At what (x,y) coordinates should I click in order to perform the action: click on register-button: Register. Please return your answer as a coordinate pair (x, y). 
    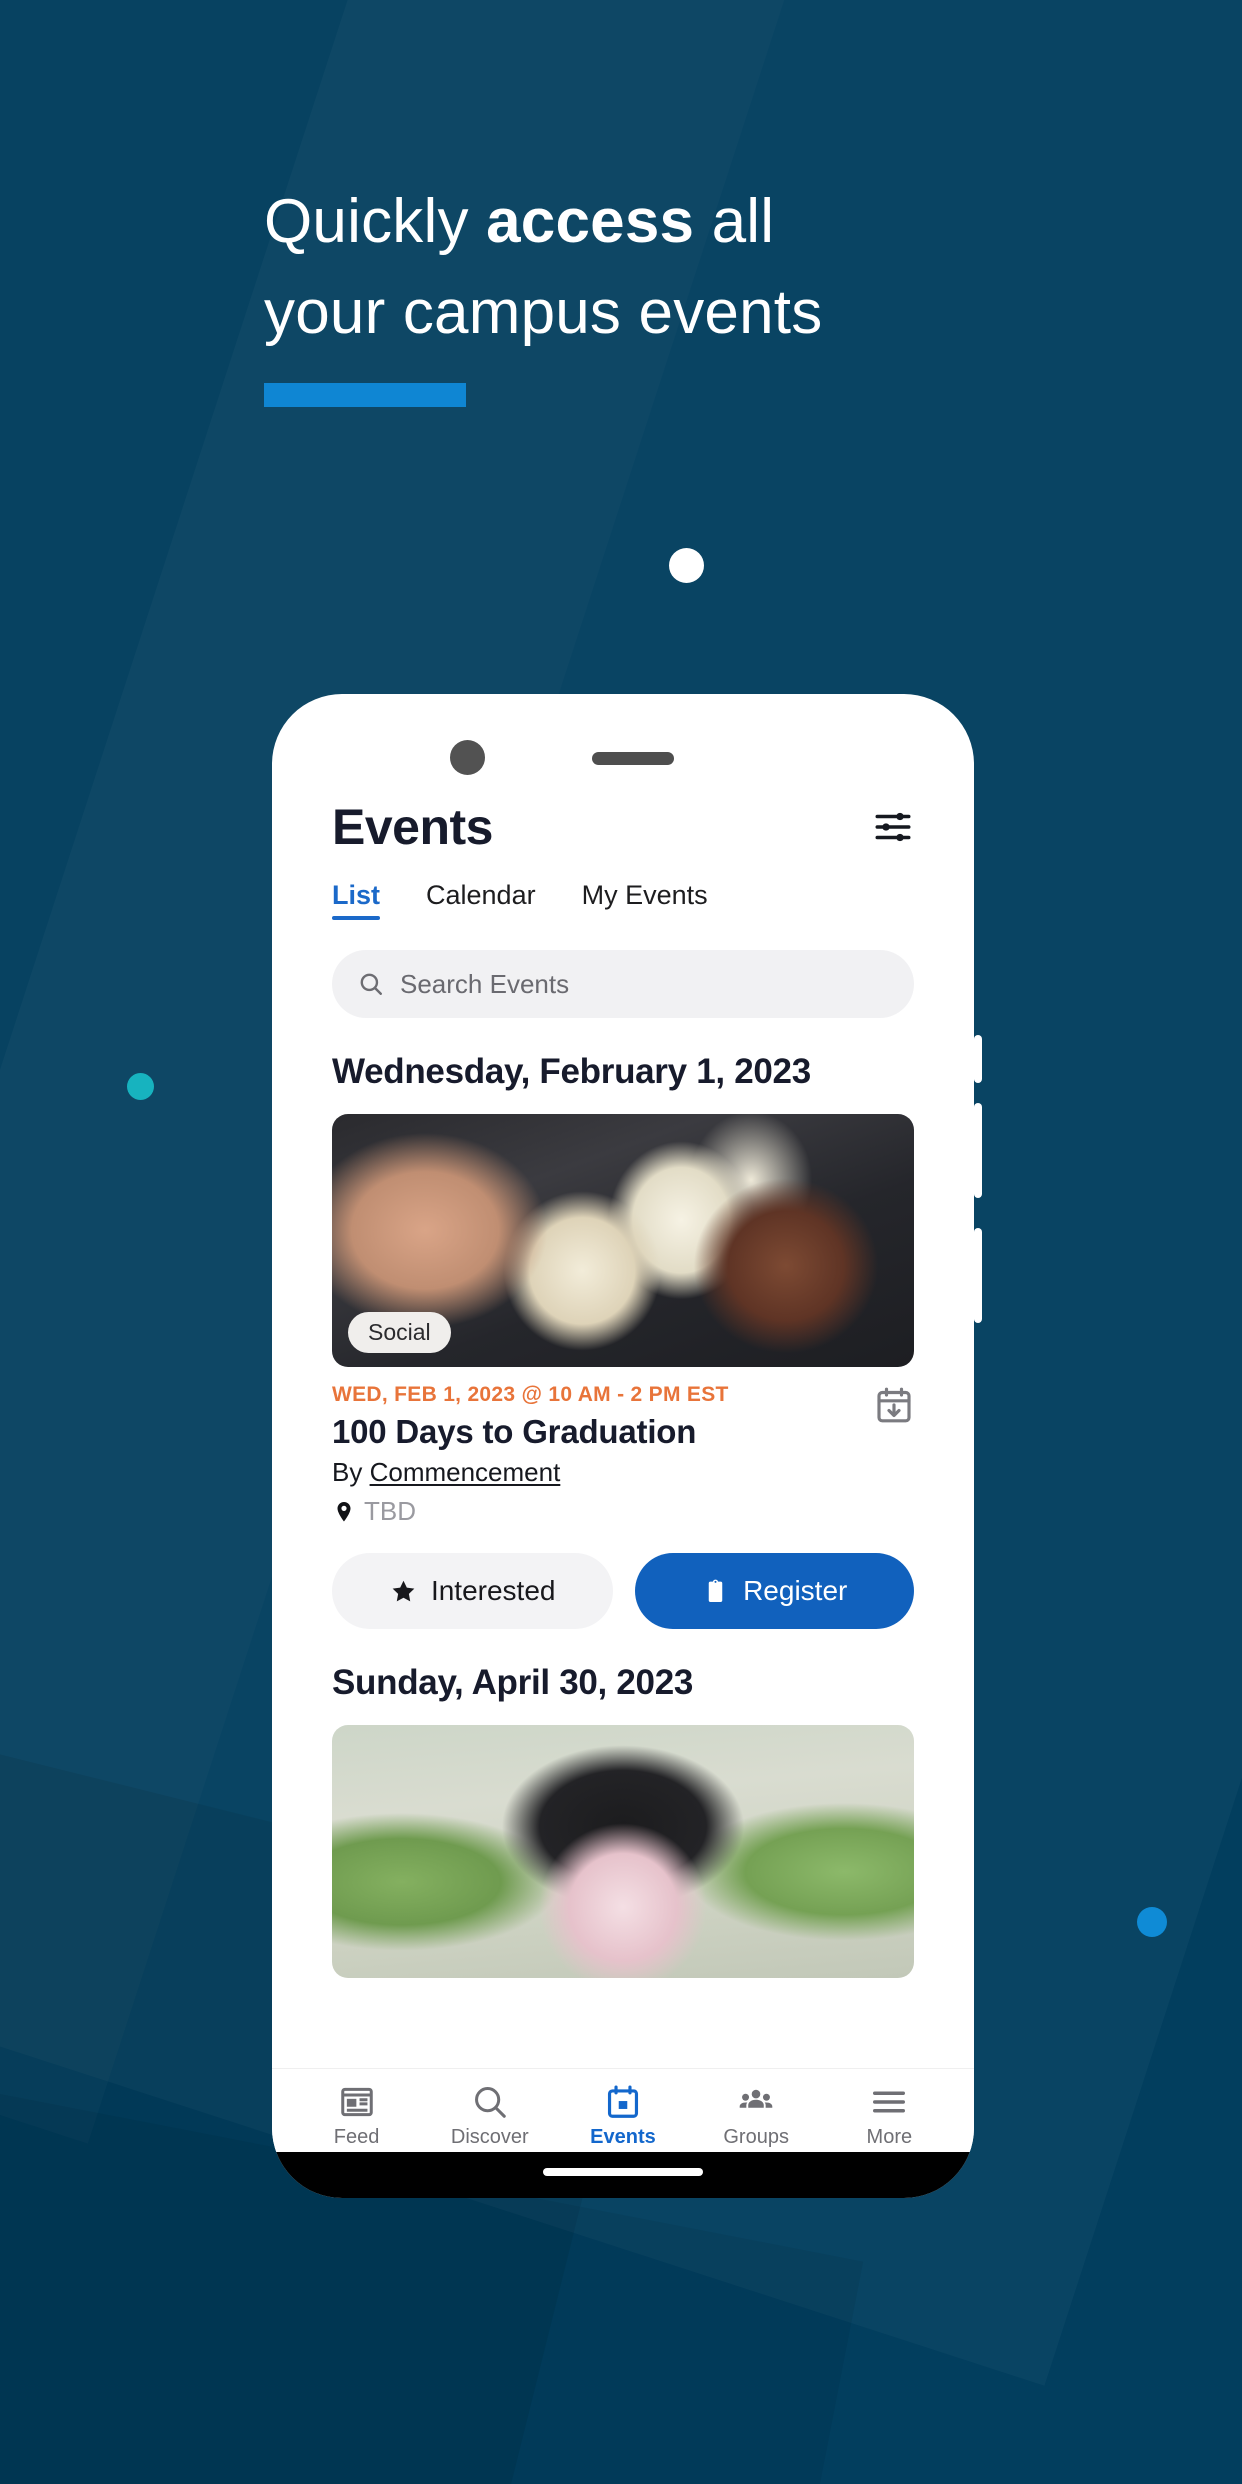
    Looking at the image, I should click on (774, 1591).